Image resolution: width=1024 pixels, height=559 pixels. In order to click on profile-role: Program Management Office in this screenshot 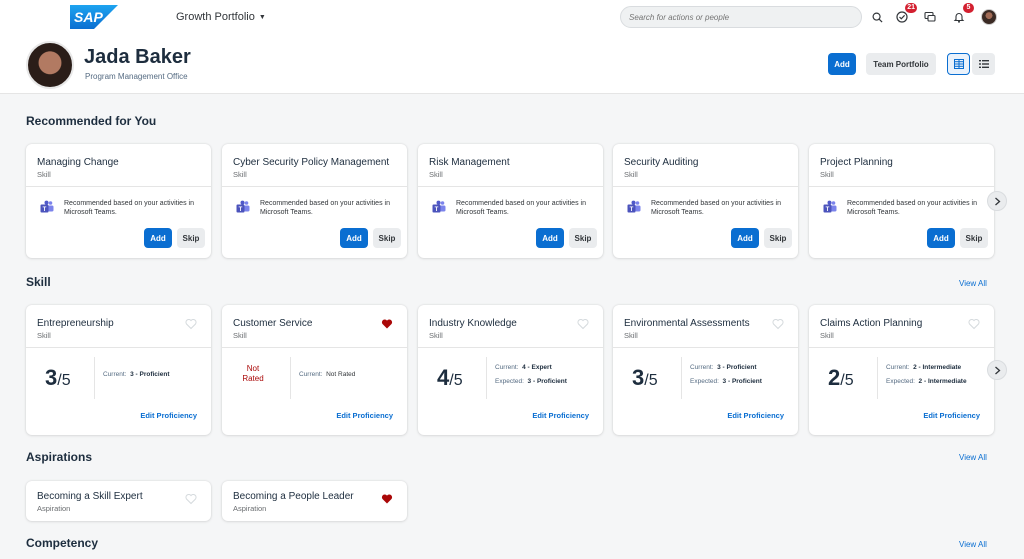, I will do `click(136, 76)`.